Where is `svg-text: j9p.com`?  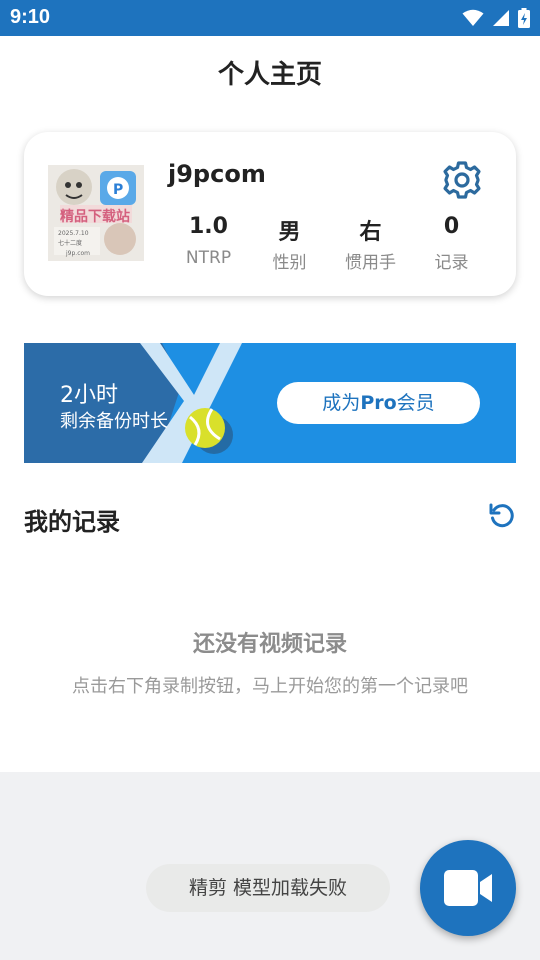
svg-text: j9p.com is located at coordinates (77, 253).